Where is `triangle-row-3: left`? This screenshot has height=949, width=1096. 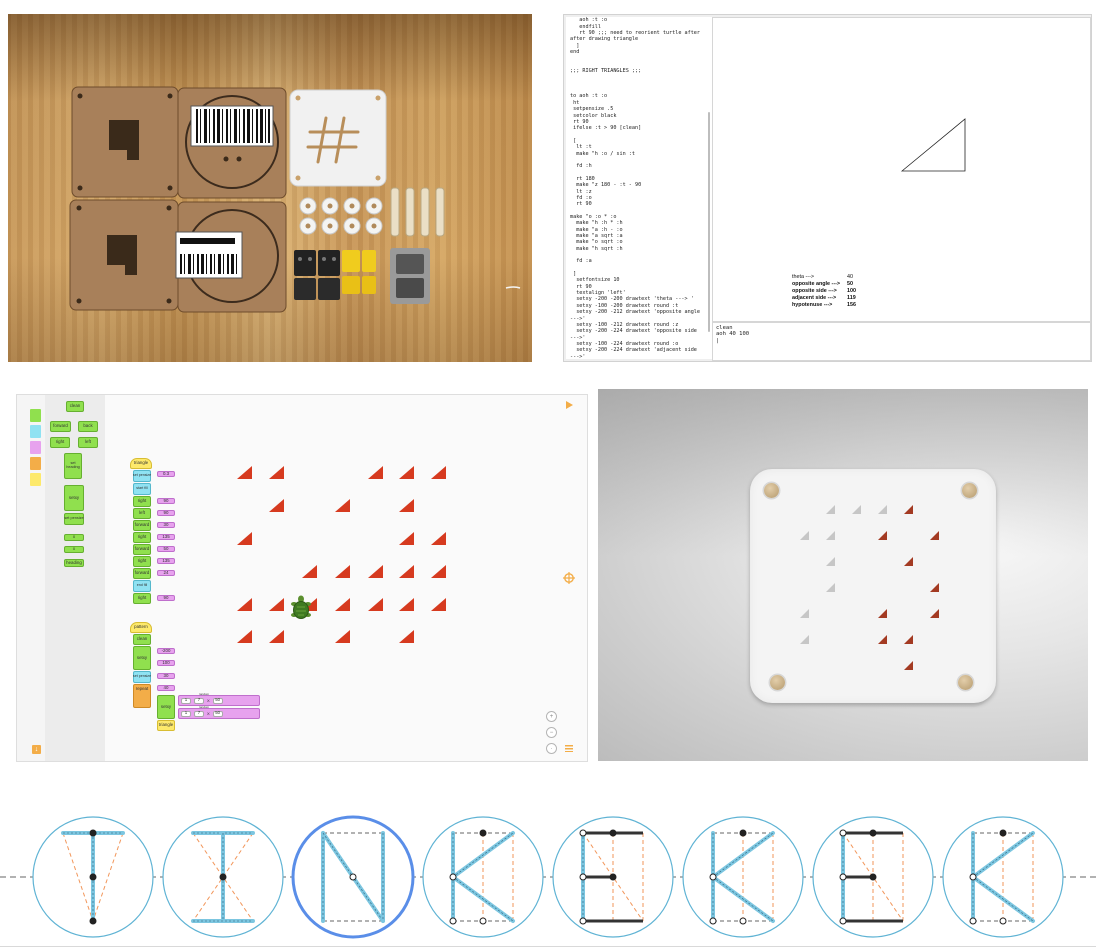 triangle-row-3: left is located at coordinates (142, 513).